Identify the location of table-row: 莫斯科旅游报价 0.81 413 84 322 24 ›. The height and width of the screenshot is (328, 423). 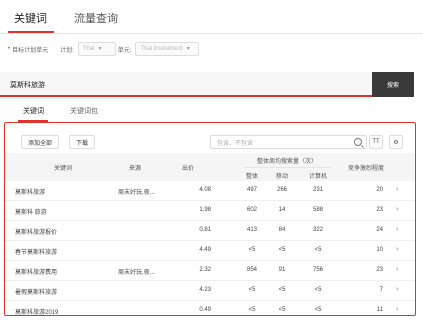
(210, 231).